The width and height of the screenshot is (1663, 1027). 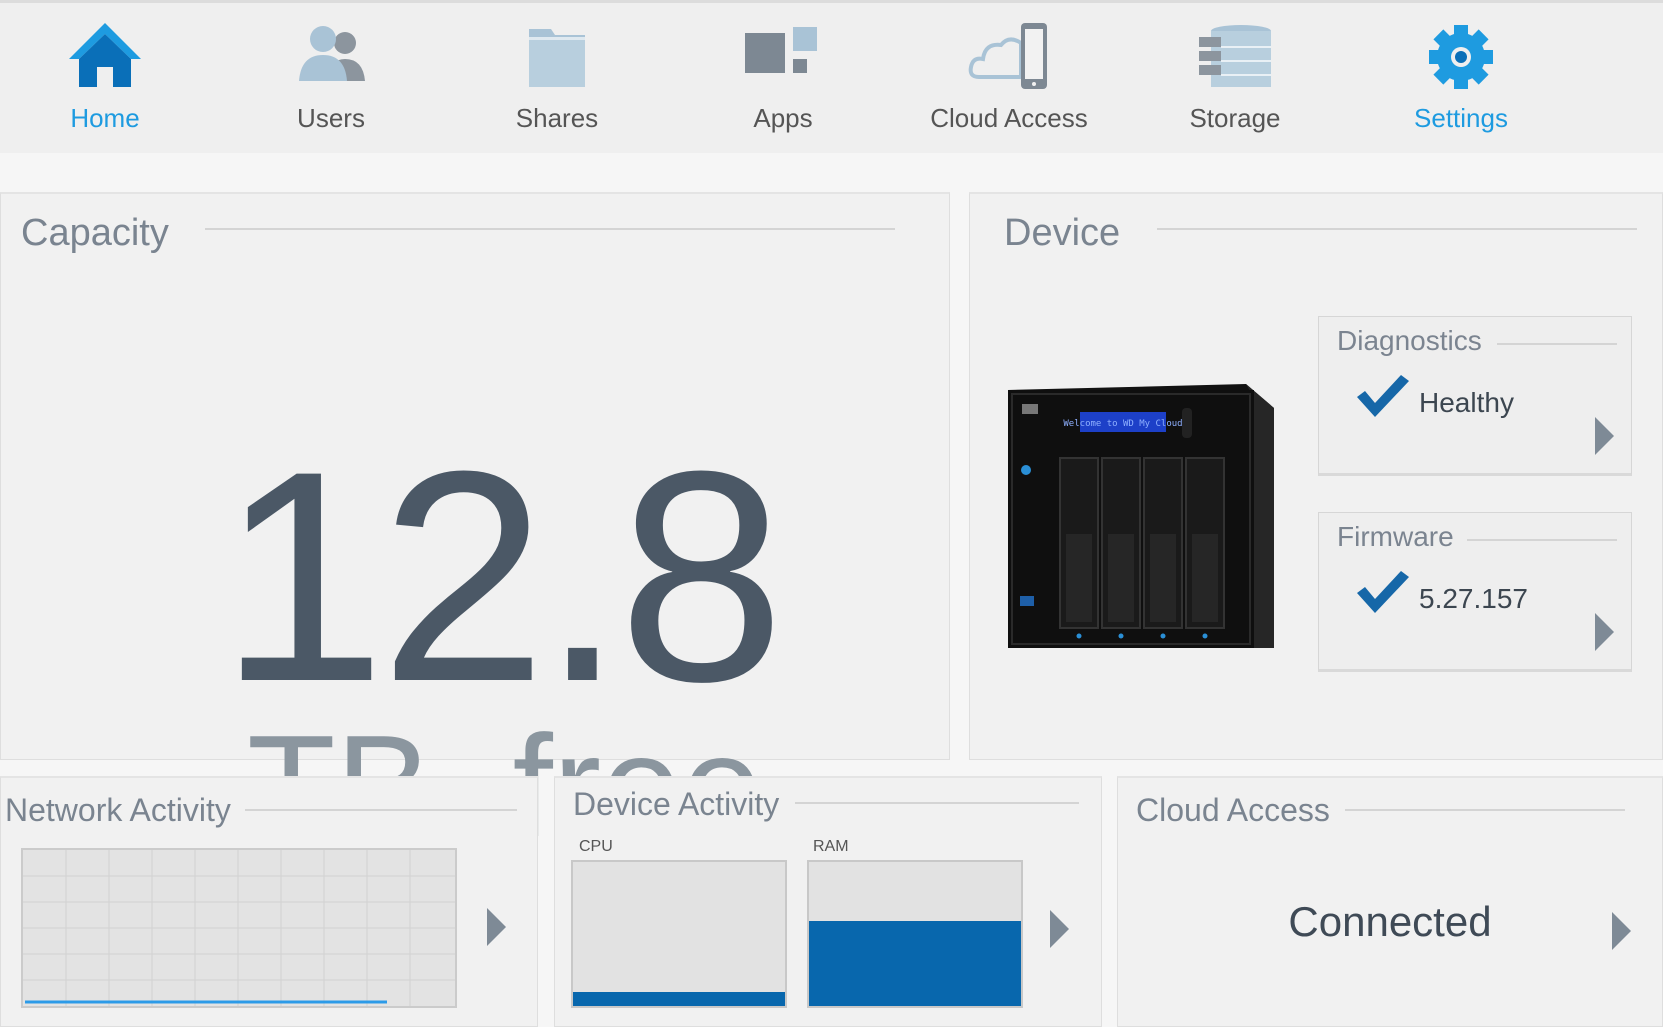 I want to click on panel-title: Device, so click(x=1062, y=233).